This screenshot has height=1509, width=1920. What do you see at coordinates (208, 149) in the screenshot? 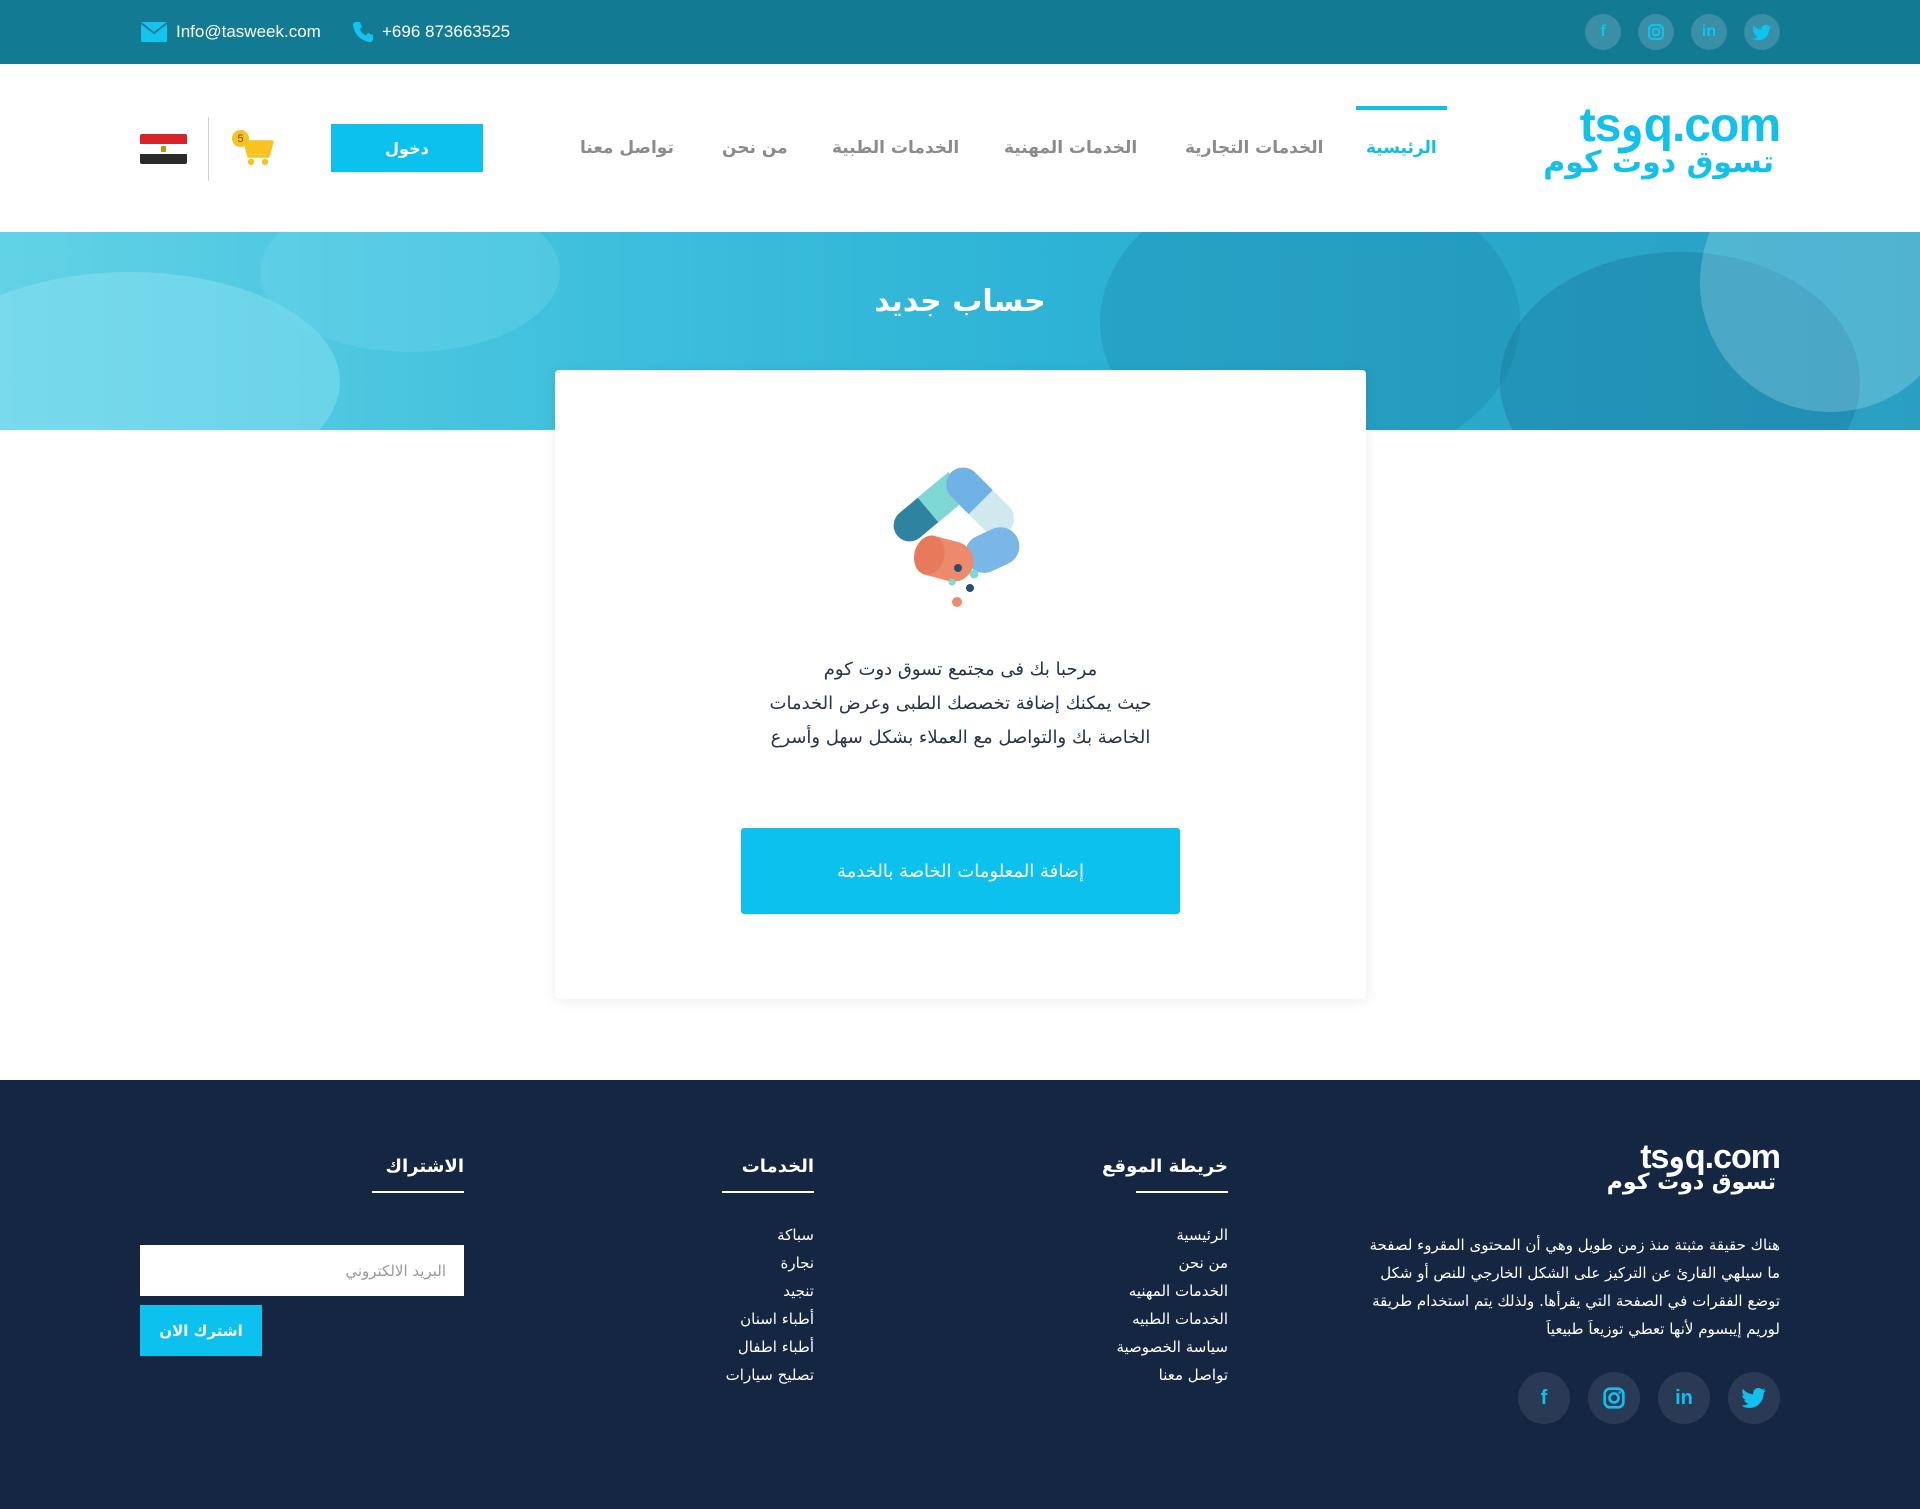
I see `header-divider` at bounding box center [208, 149].